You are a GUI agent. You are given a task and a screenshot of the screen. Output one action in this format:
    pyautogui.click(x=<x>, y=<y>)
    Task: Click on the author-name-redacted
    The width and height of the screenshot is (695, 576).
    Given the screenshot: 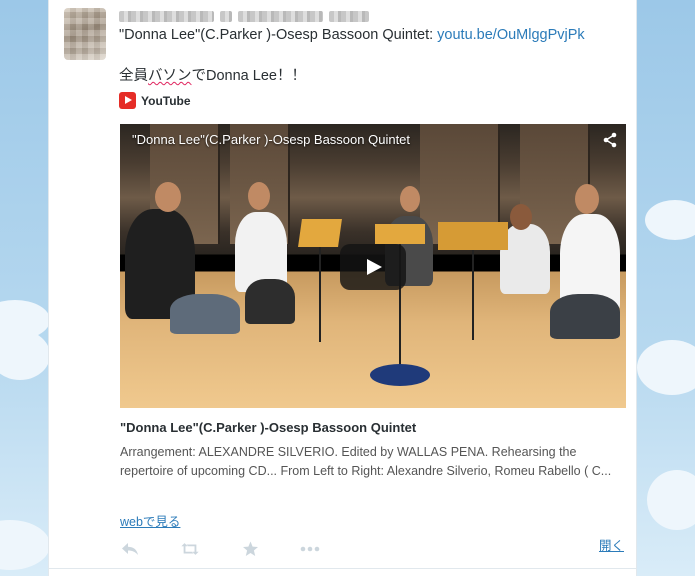 What is the action you would take?
    pyautogui.click(x=244, y=16)
    